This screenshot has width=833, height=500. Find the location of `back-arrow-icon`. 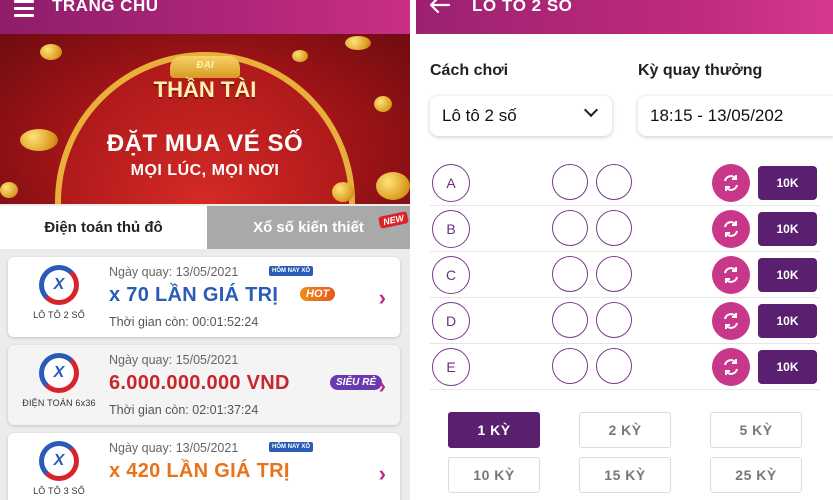

back-arrow-icon is located at coordinates (440, 9).